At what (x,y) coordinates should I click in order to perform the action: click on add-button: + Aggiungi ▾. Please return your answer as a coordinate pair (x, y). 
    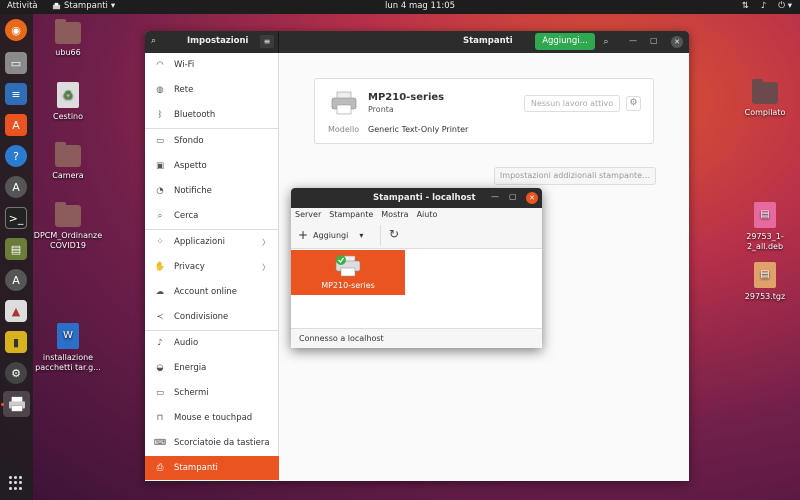
    Looking at the image, I should click on (330, 235).